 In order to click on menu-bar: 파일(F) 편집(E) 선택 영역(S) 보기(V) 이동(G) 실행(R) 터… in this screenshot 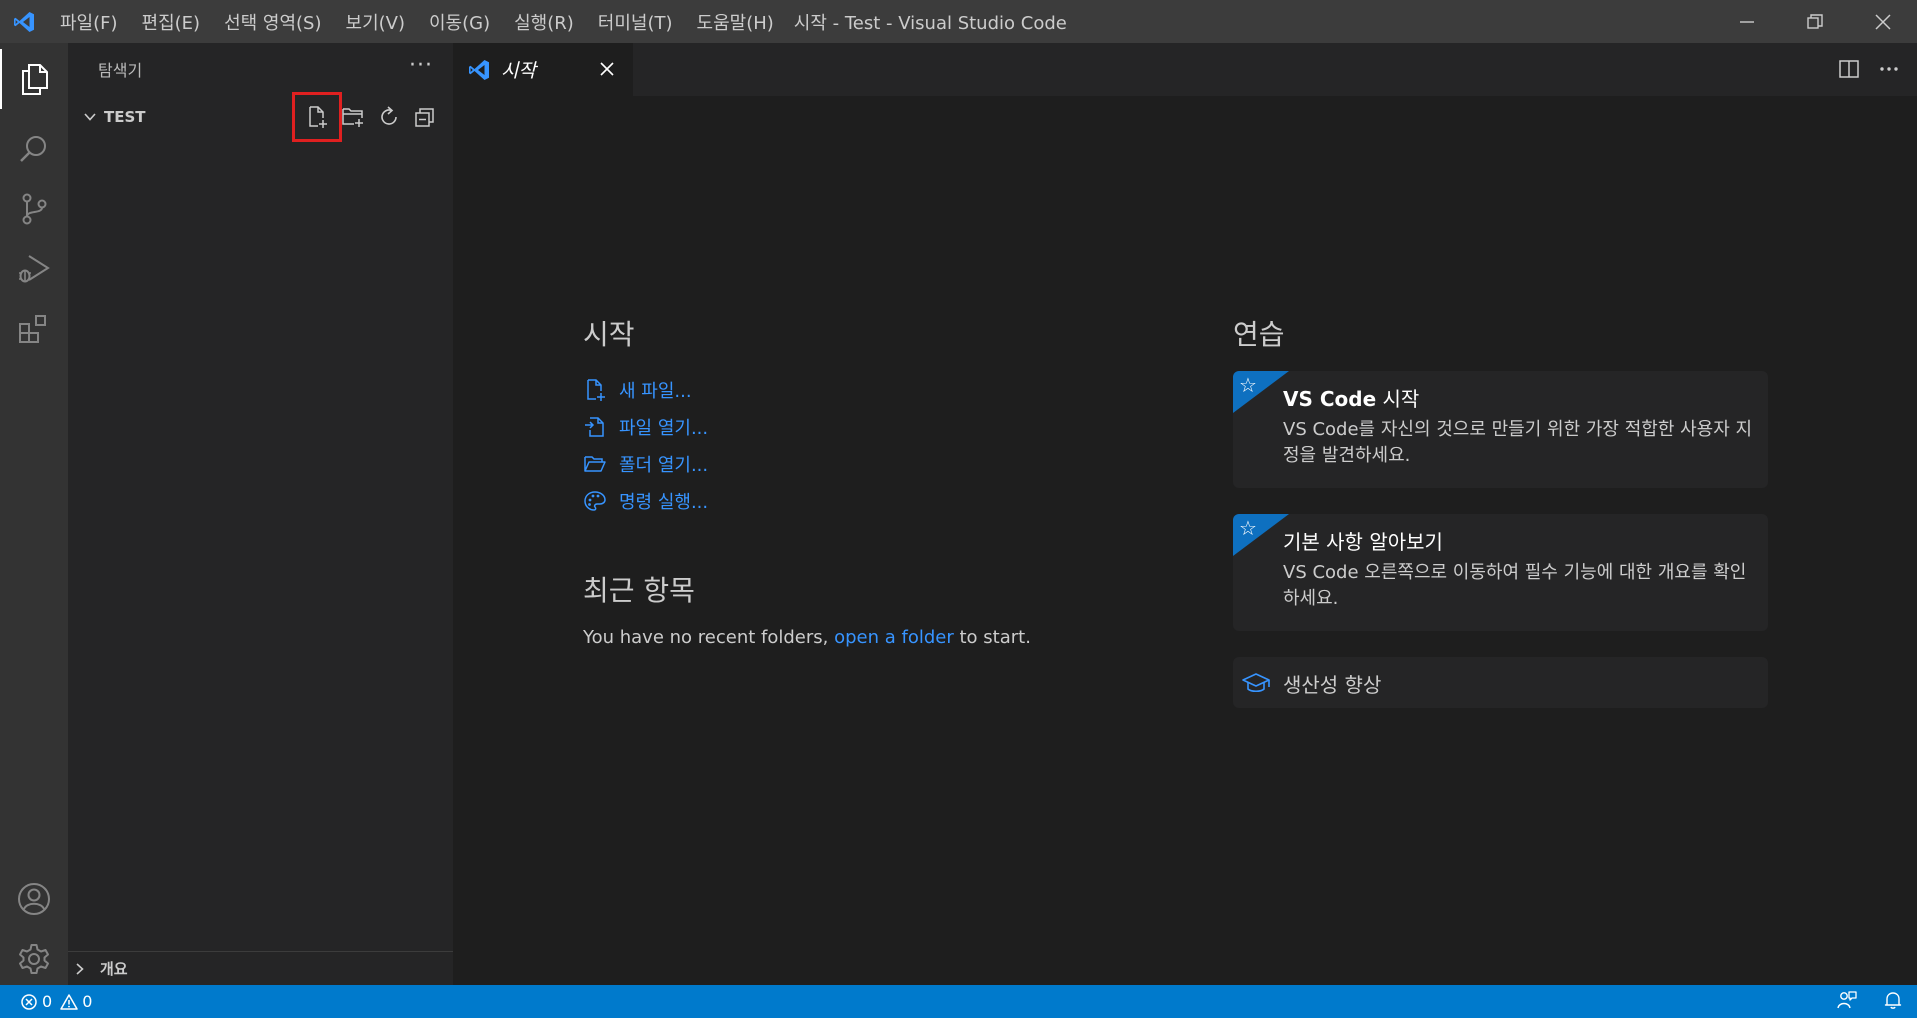, I will do `click(417, 21)`.